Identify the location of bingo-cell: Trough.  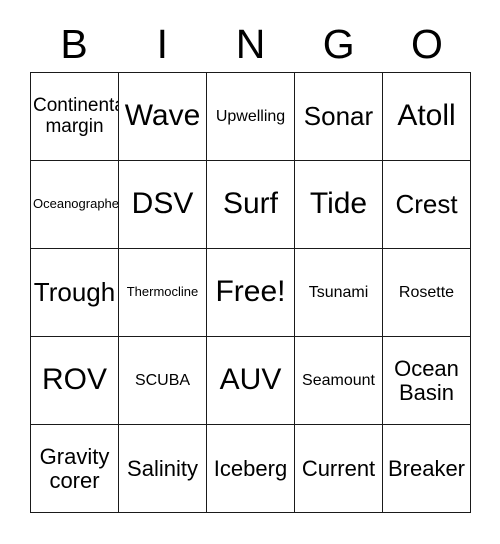
(75, 293).